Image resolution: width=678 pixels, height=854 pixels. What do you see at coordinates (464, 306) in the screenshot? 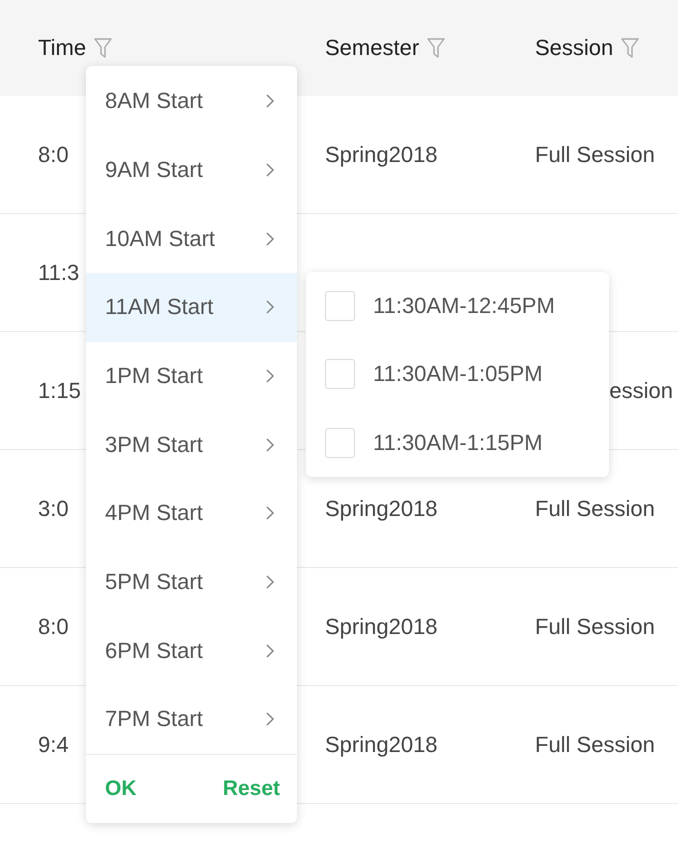
I see `option-label: 11:30AM-12:45PM` at bounding box center [464, 306].